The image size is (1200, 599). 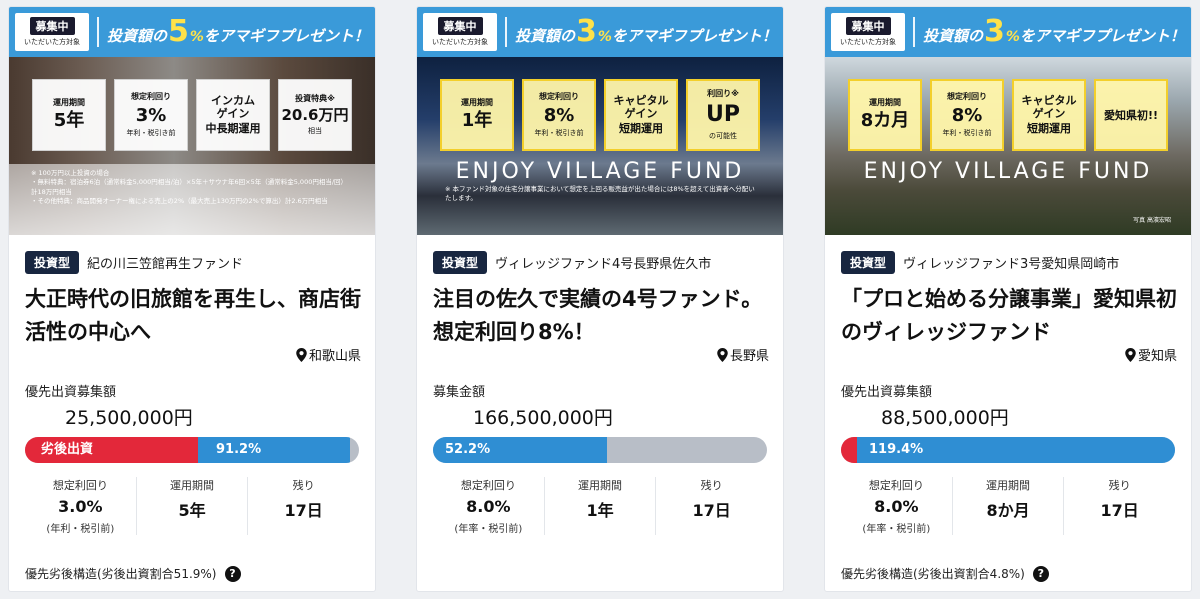 What do you see at coordinates (1013, 316) in the screenshot?
I see `fund-headline: 「プロと始める分譲事業」愛知県初のヴィレッジファンド` at bounding box center [1013, 316].